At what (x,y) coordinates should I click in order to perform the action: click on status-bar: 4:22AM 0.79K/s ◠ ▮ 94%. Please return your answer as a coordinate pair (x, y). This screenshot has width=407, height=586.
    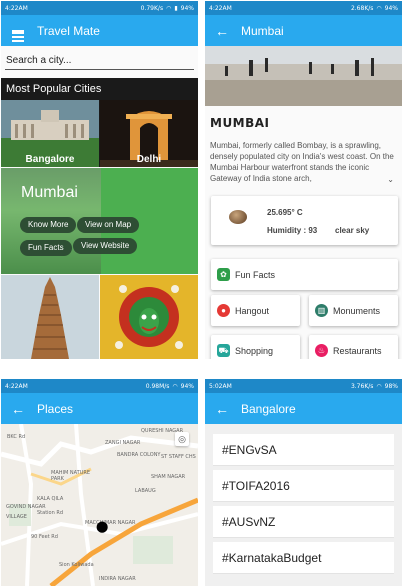
    Looking at the image, I should click on (99, 8).